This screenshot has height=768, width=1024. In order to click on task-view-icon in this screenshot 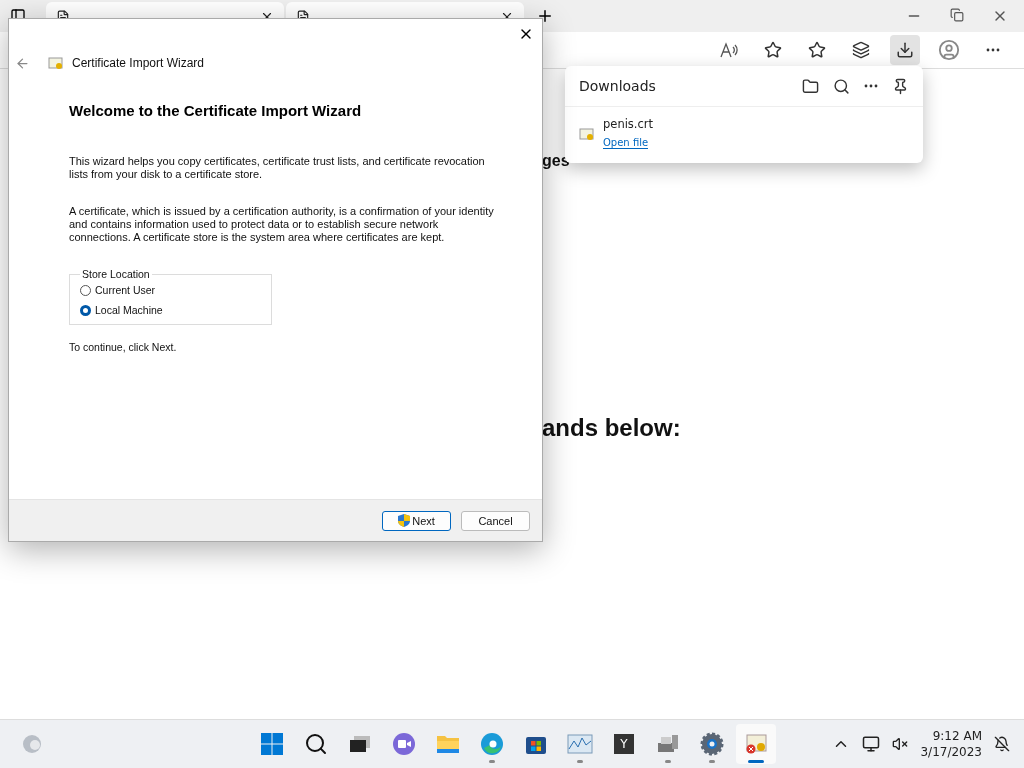, I will do `click(360, 744)`.